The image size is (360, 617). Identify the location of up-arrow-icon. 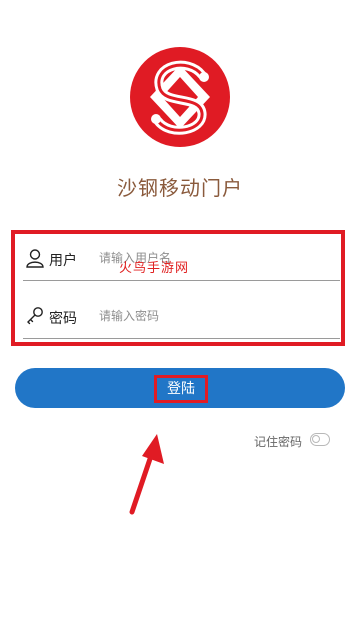
(146, 474).